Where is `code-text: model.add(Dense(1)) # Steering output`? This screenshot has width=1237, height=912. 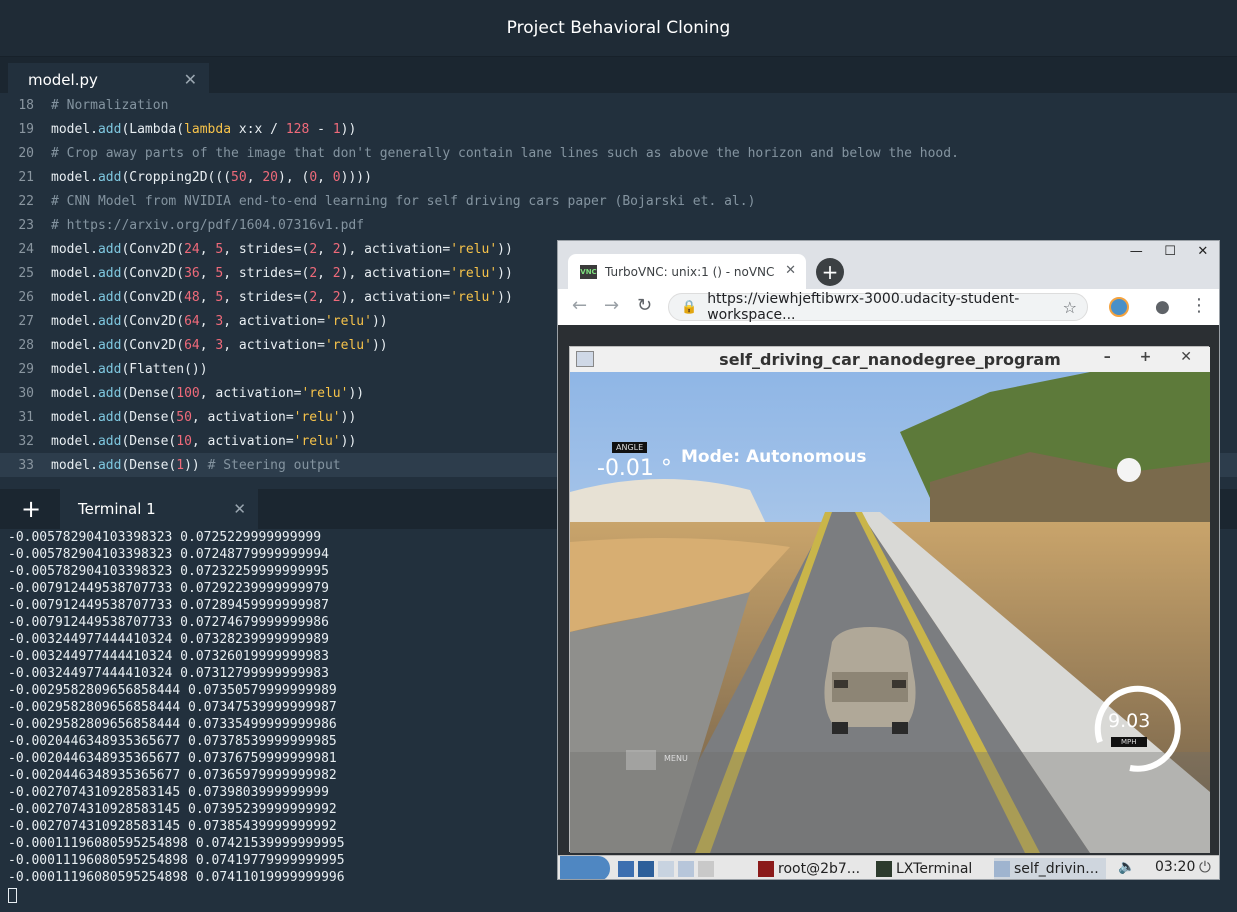 code-text: model.add(Dense(1)) # Steering output is located at coordinates (196, 465).